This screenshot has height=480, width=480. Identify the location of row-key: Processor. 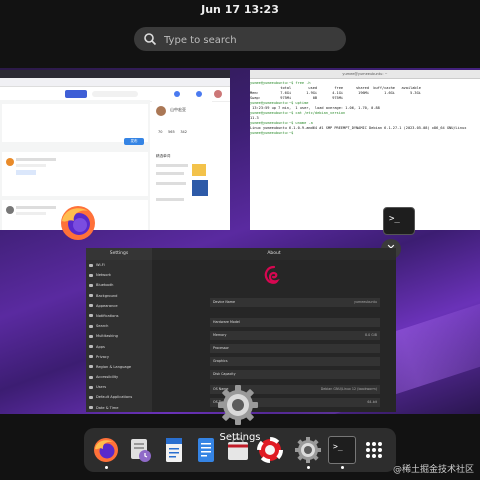
(221, 348).